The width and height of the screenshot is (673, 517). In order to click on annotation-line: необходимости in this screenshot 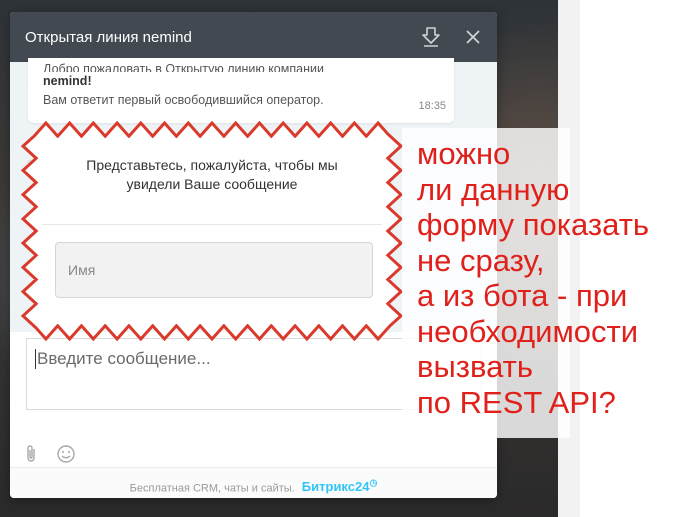, I will do `click(528, 331)`.